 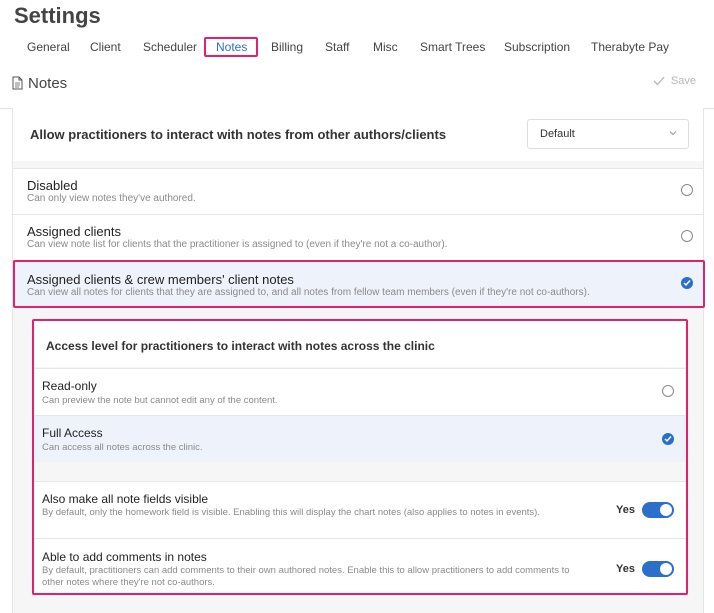 I want to click on selected-option-highlight, so click(x=359, y=284).